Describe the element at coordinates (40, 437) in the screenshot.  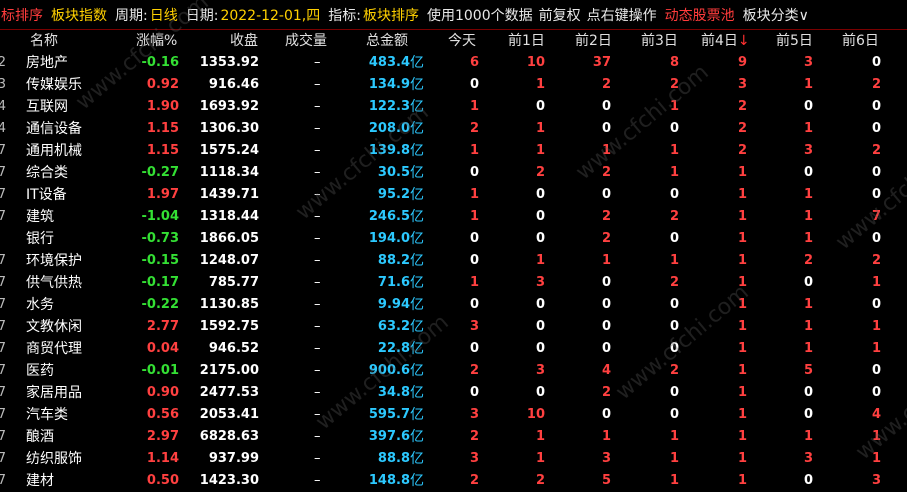
I see `sector-name: 酿酒` at that location.